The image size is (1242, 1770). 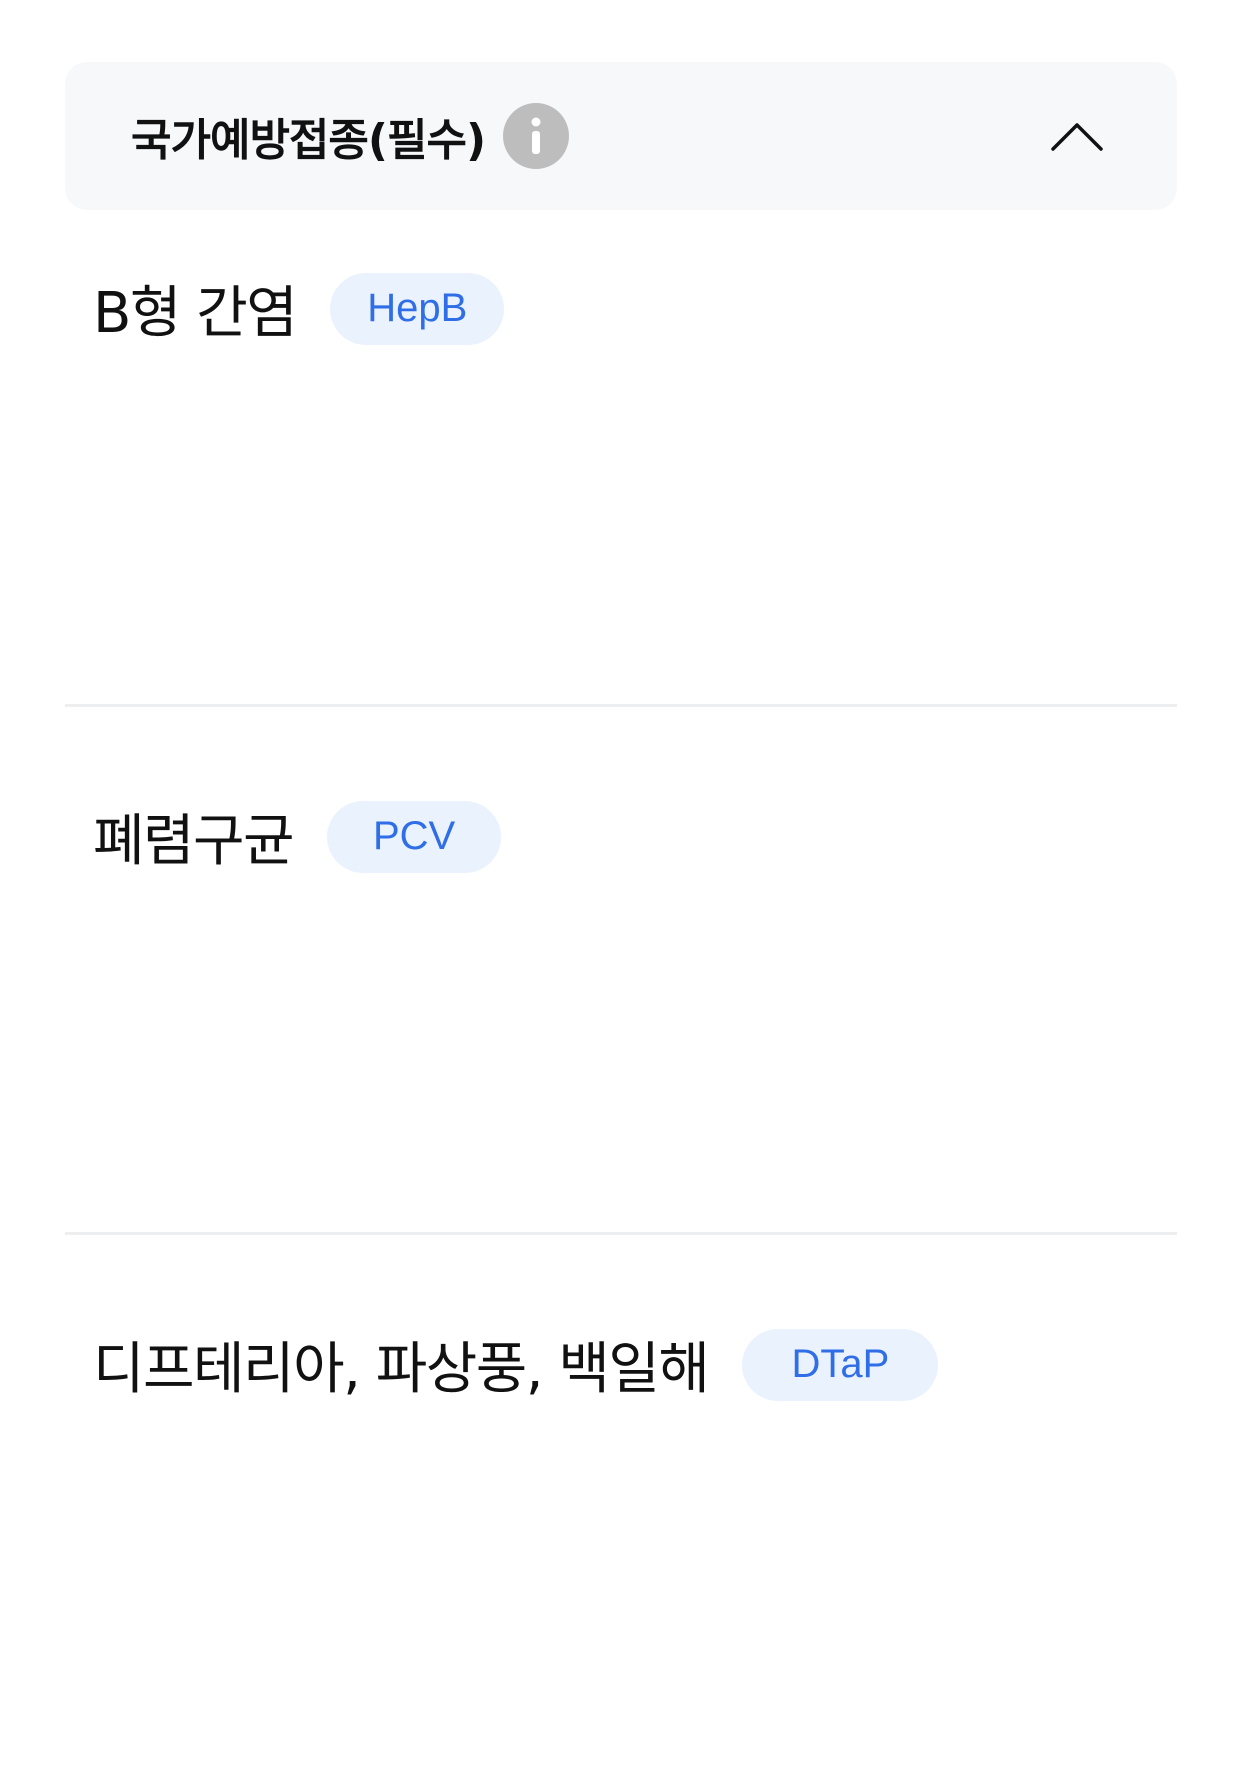 I want to click on vaccine-name: 디프테리아, 파상풍, 백일해, so click(x=401, y=1369).